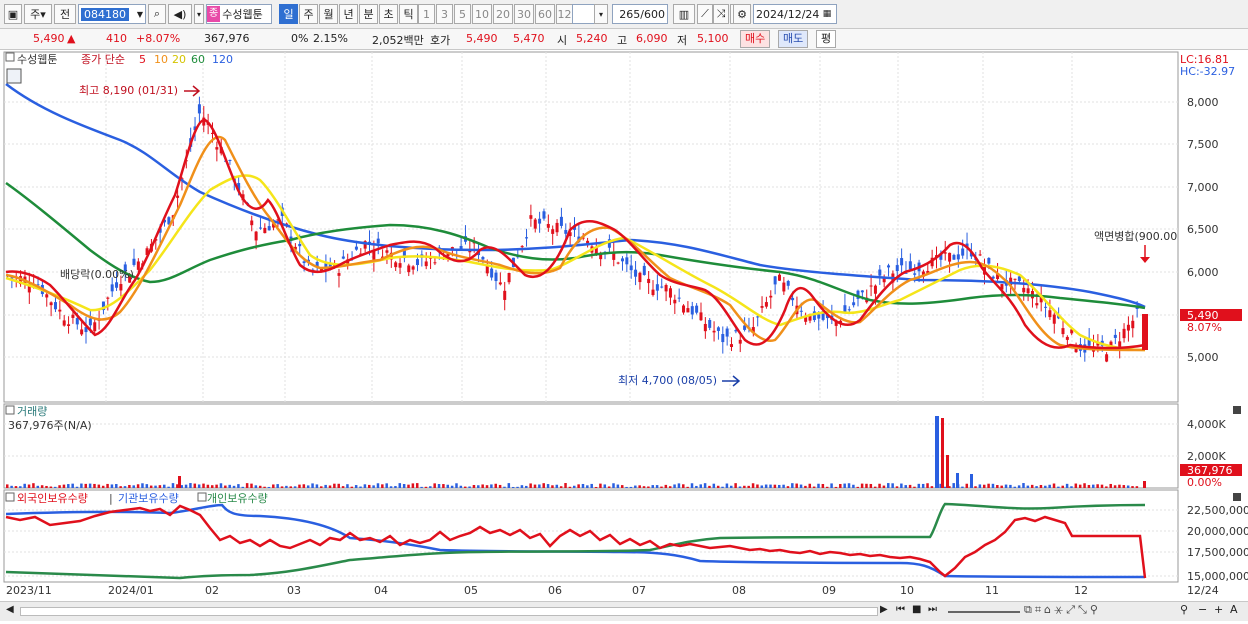 This screenshot has width=1248, height=624. What do you see at coordinates (10, 609) in the screenshot?
I see `scroll-left-icon: ◀` at bounding box center [10, 609].